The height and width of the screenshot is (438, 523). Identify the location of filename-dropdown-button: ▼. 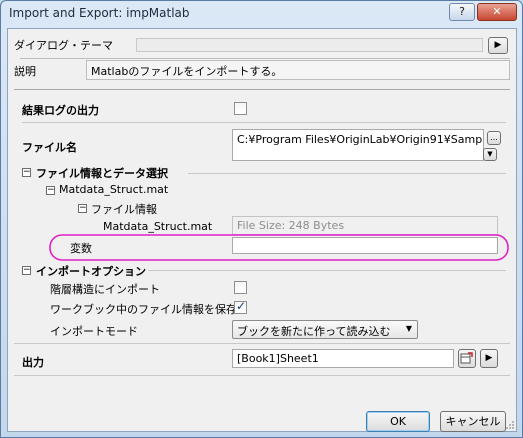
(490, 154).